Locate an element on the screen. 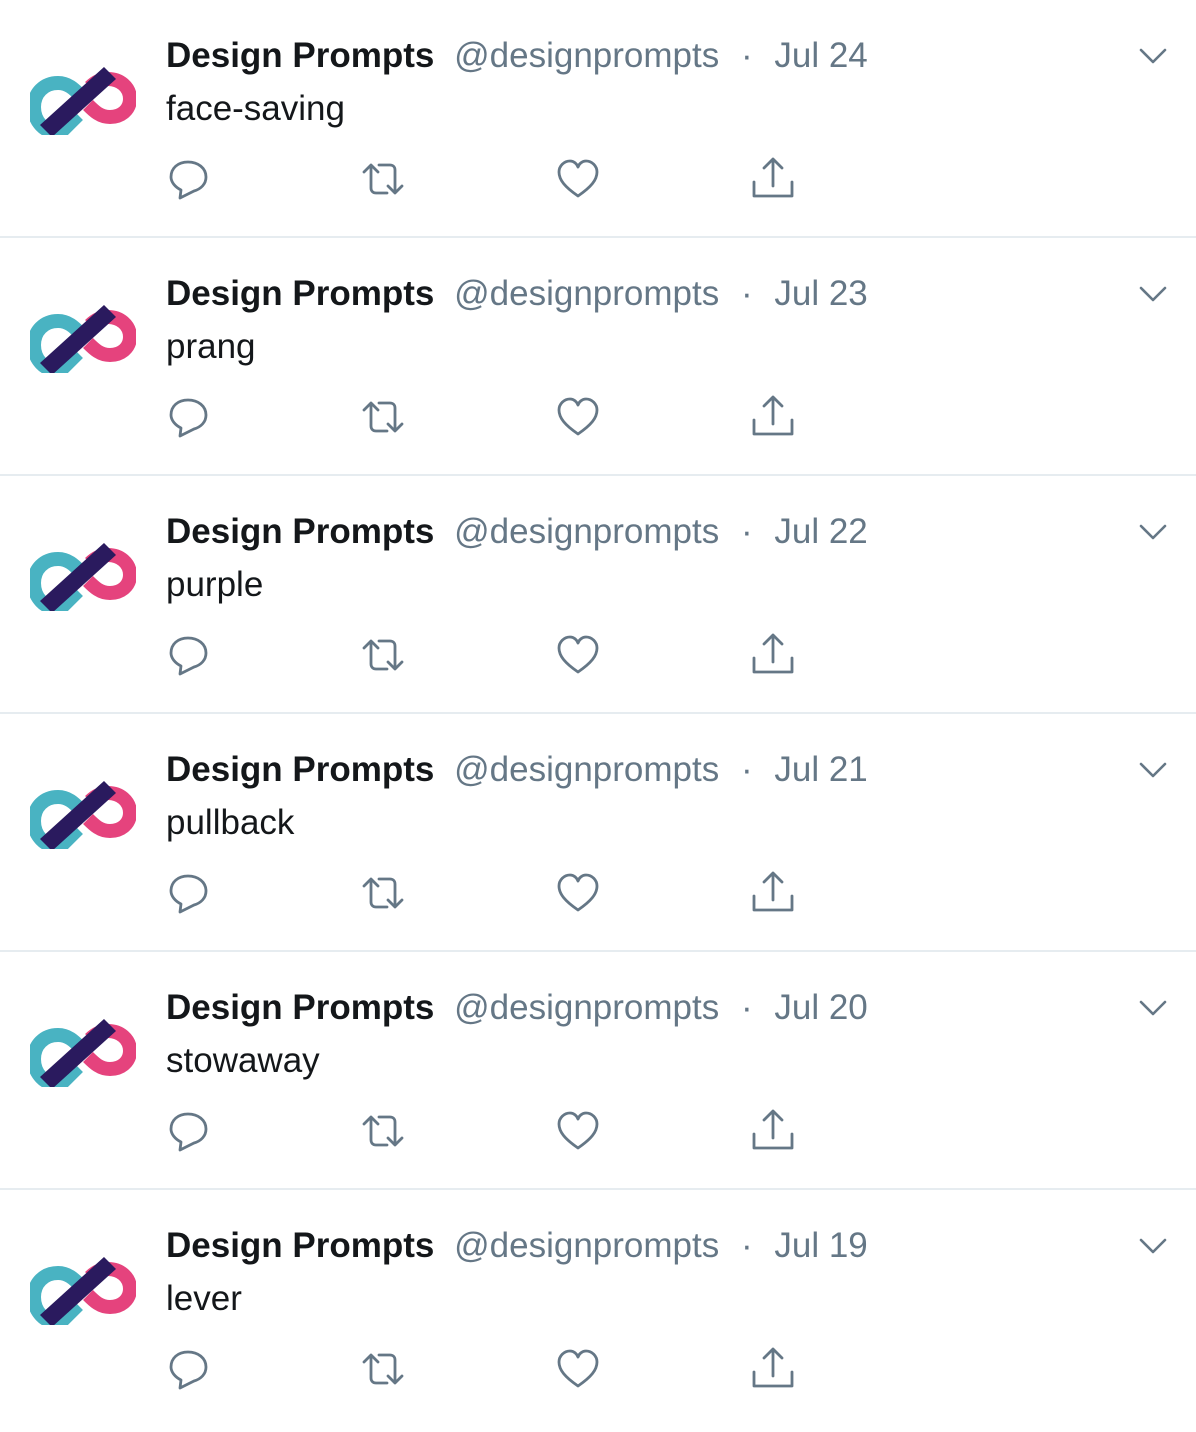 This screenshot has height=1432, width=1196. tweet-date: Jul 23 is located at coordinates (820, 293).